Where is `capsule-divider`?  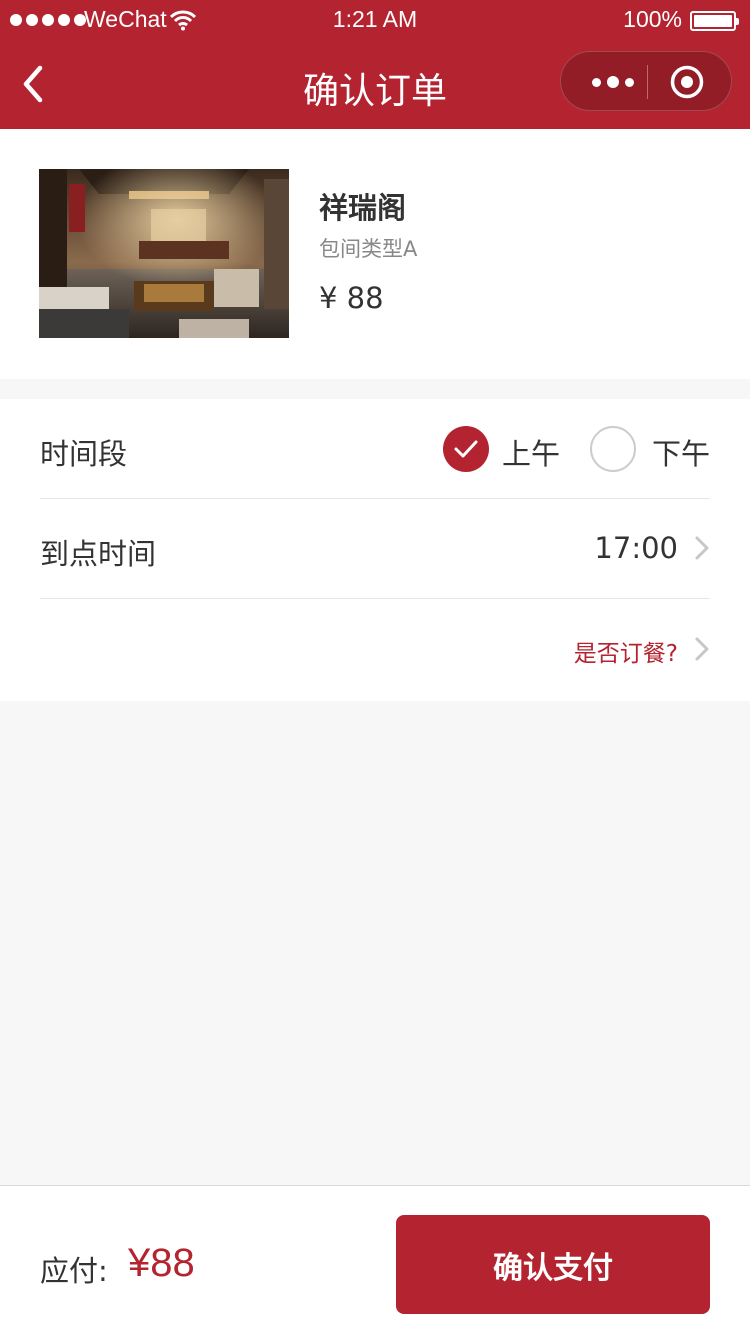
capsule-divider is located at coordinates (647, 82).